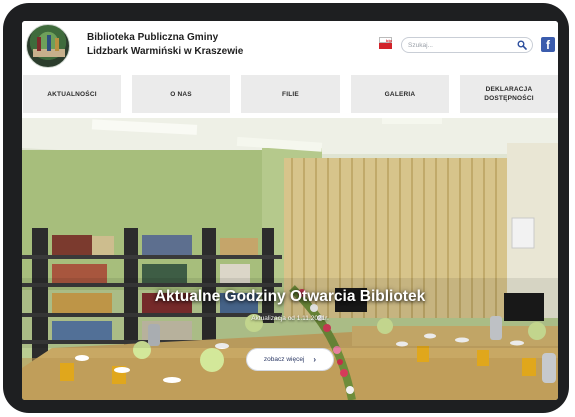 Image resolution: width=575 pixels, height=417 pixels. I want to click on see-more-button: zobacz więcej ›, so click(290, 359).